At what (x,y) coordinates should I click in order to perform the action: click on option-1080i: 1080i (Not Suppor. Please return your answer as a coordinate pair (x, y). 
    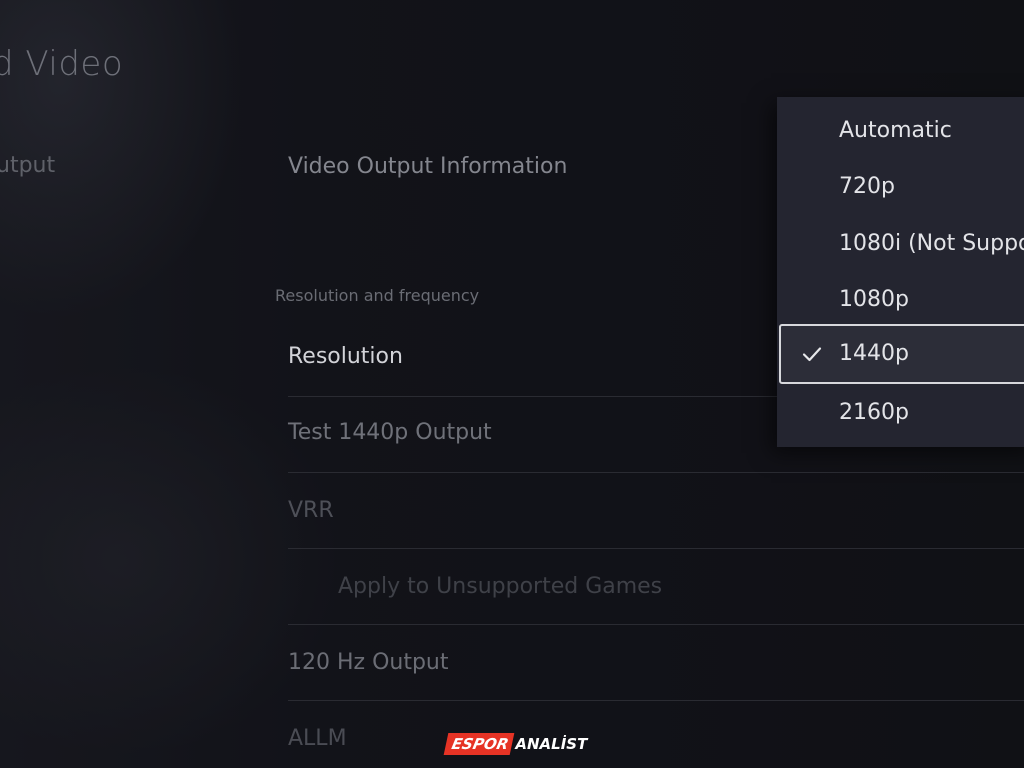
    Looking at the image, I should click on (900, 243).